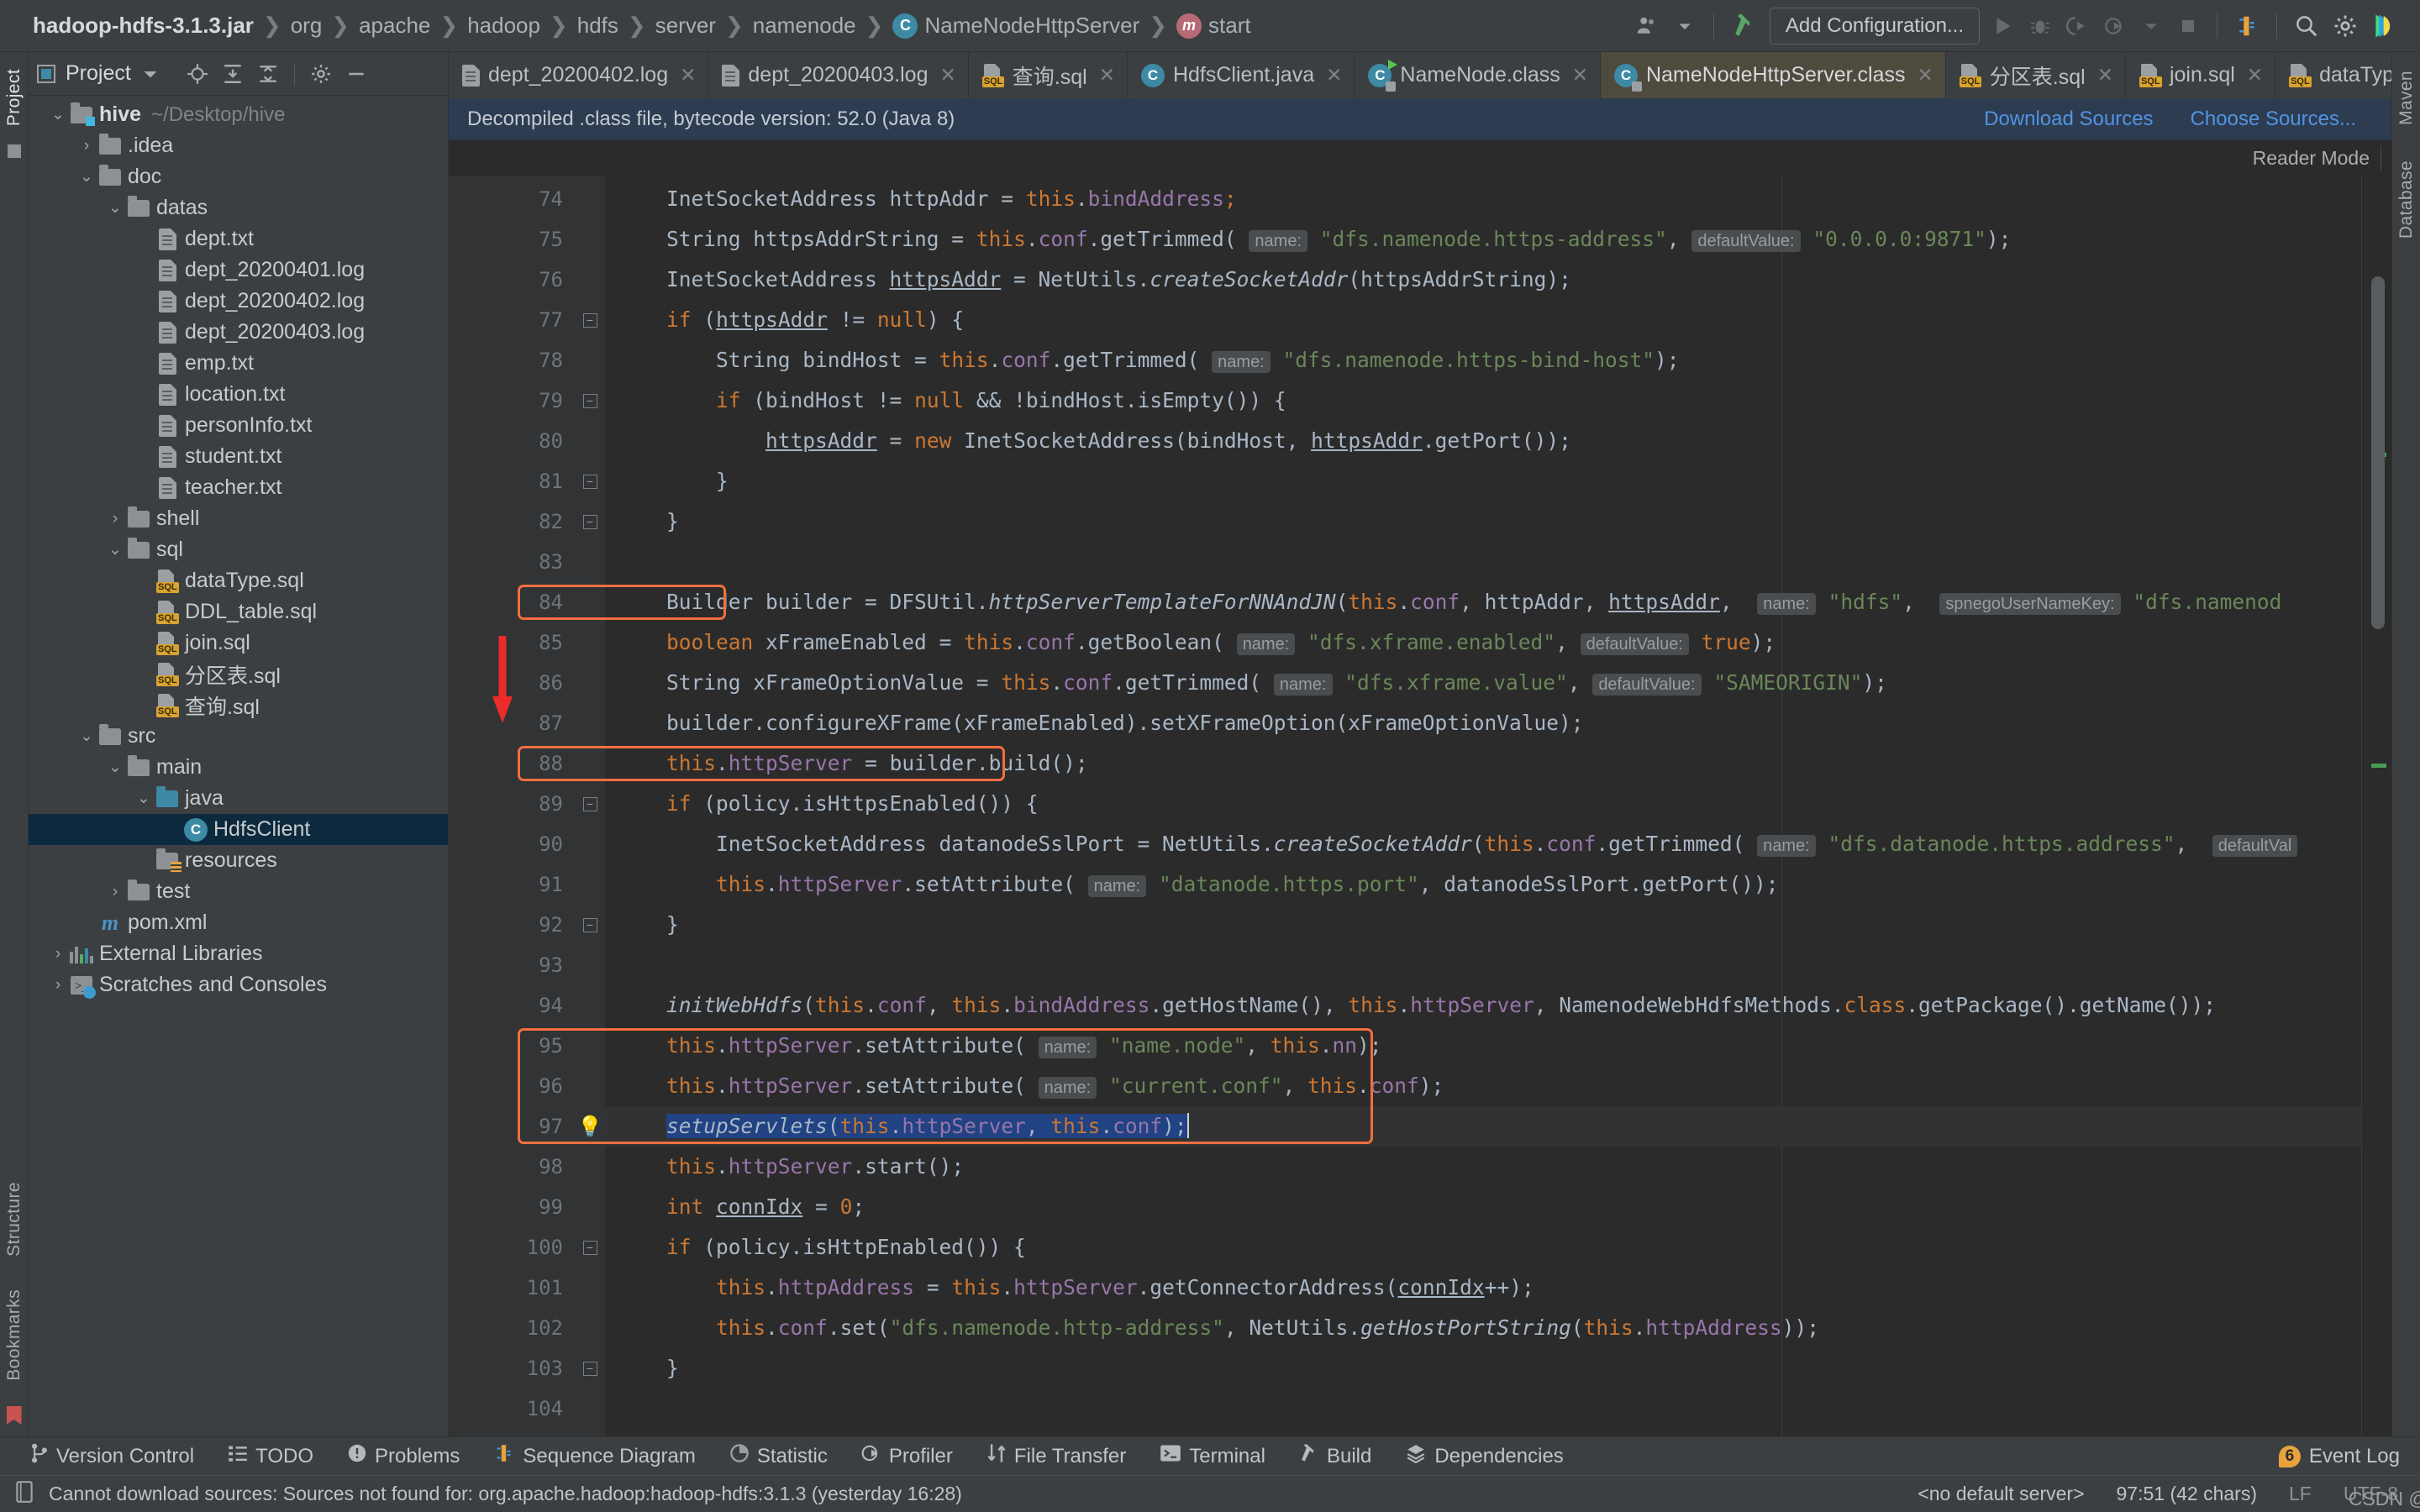 The width and height of the screenshot is (2420, 1512). What do you see at coordinates (233, 74) in the screenshot?
I see `expand-all-icon` at bounding box center [233, 74].